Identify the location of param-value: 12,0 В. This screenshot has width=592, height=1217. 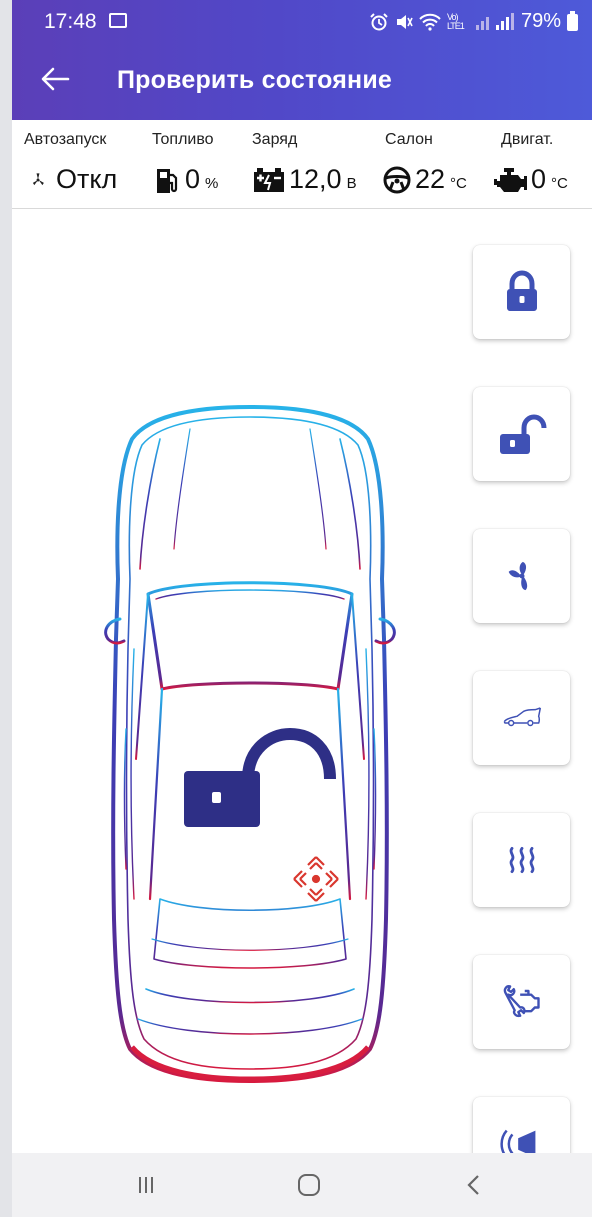
(304, 179).